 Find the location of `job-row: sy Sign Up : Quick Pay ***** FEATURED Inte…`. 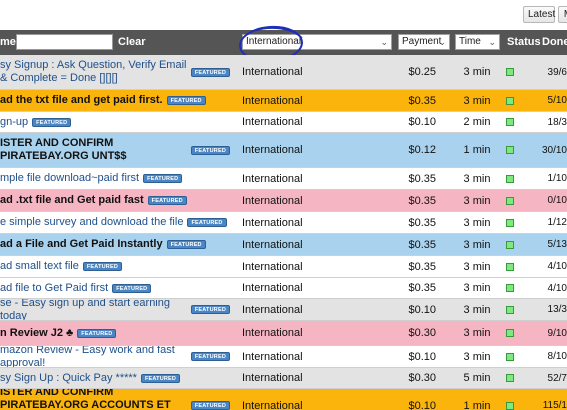

job-row: sy Sign Up : Quick Pay ***** FEATURED Inte… is located at coordinates (283, 378).